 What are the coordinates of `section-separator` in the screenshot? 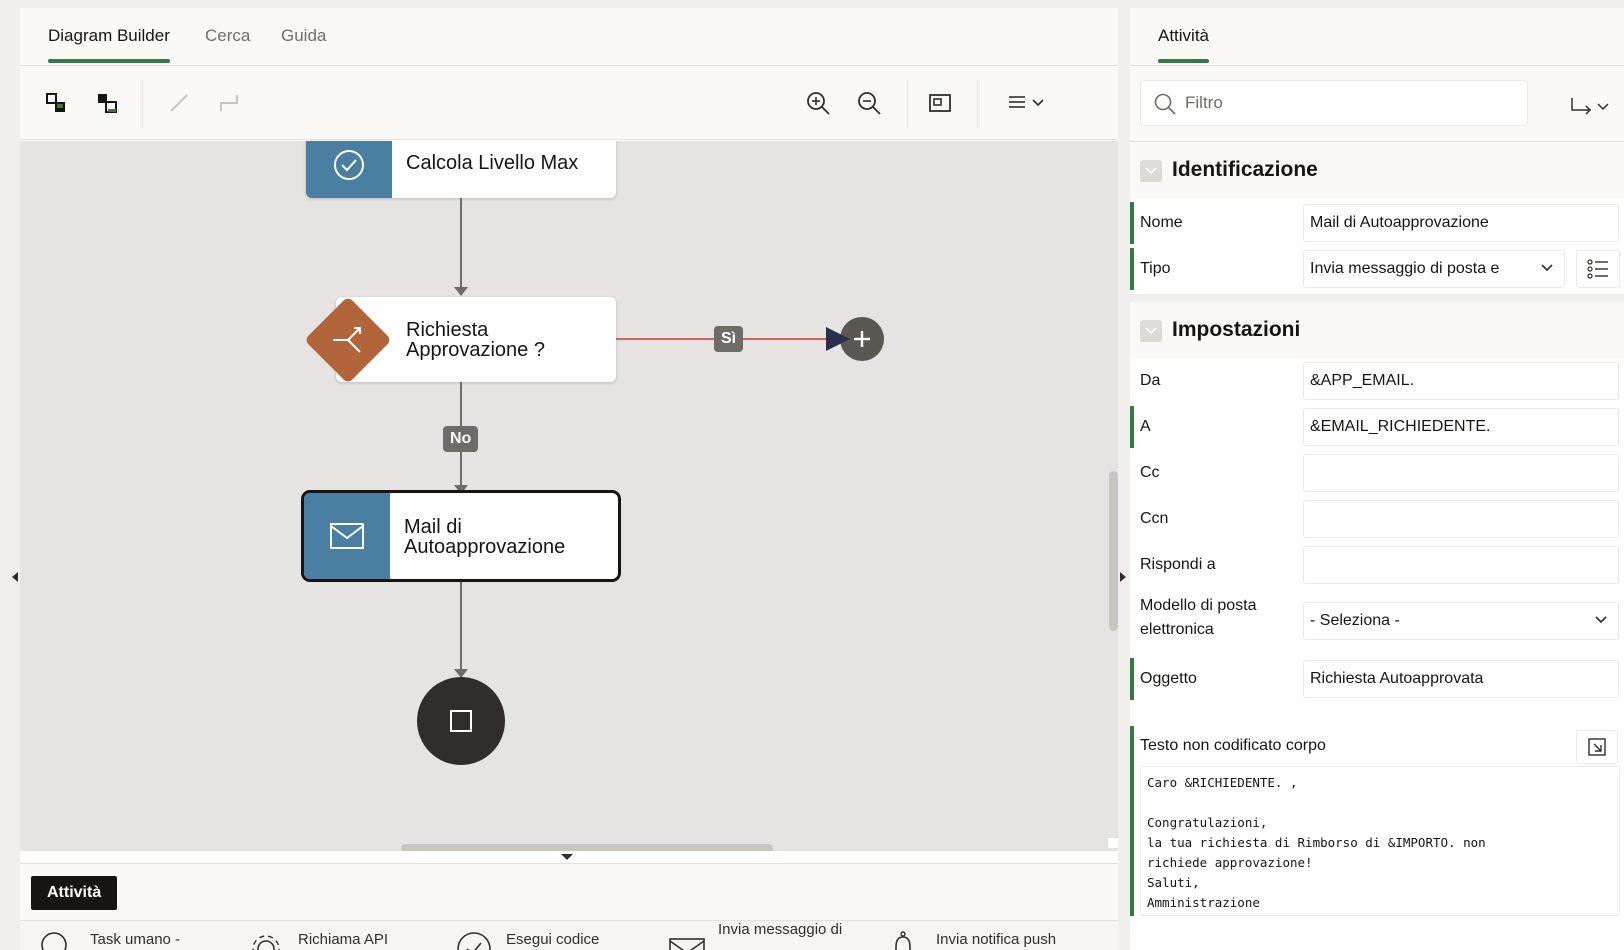 It's located at (1377, 298).